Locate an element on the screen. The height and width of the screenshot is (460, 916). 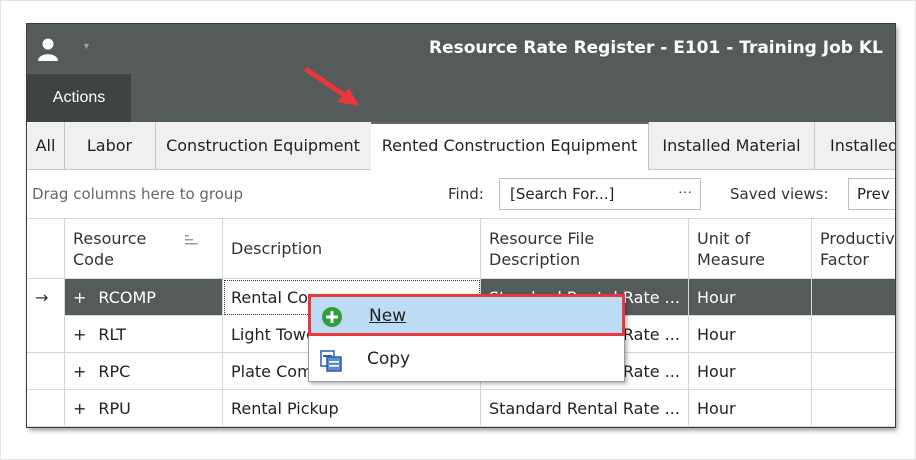
row-indicator-header is located at coordinates (46, 249).